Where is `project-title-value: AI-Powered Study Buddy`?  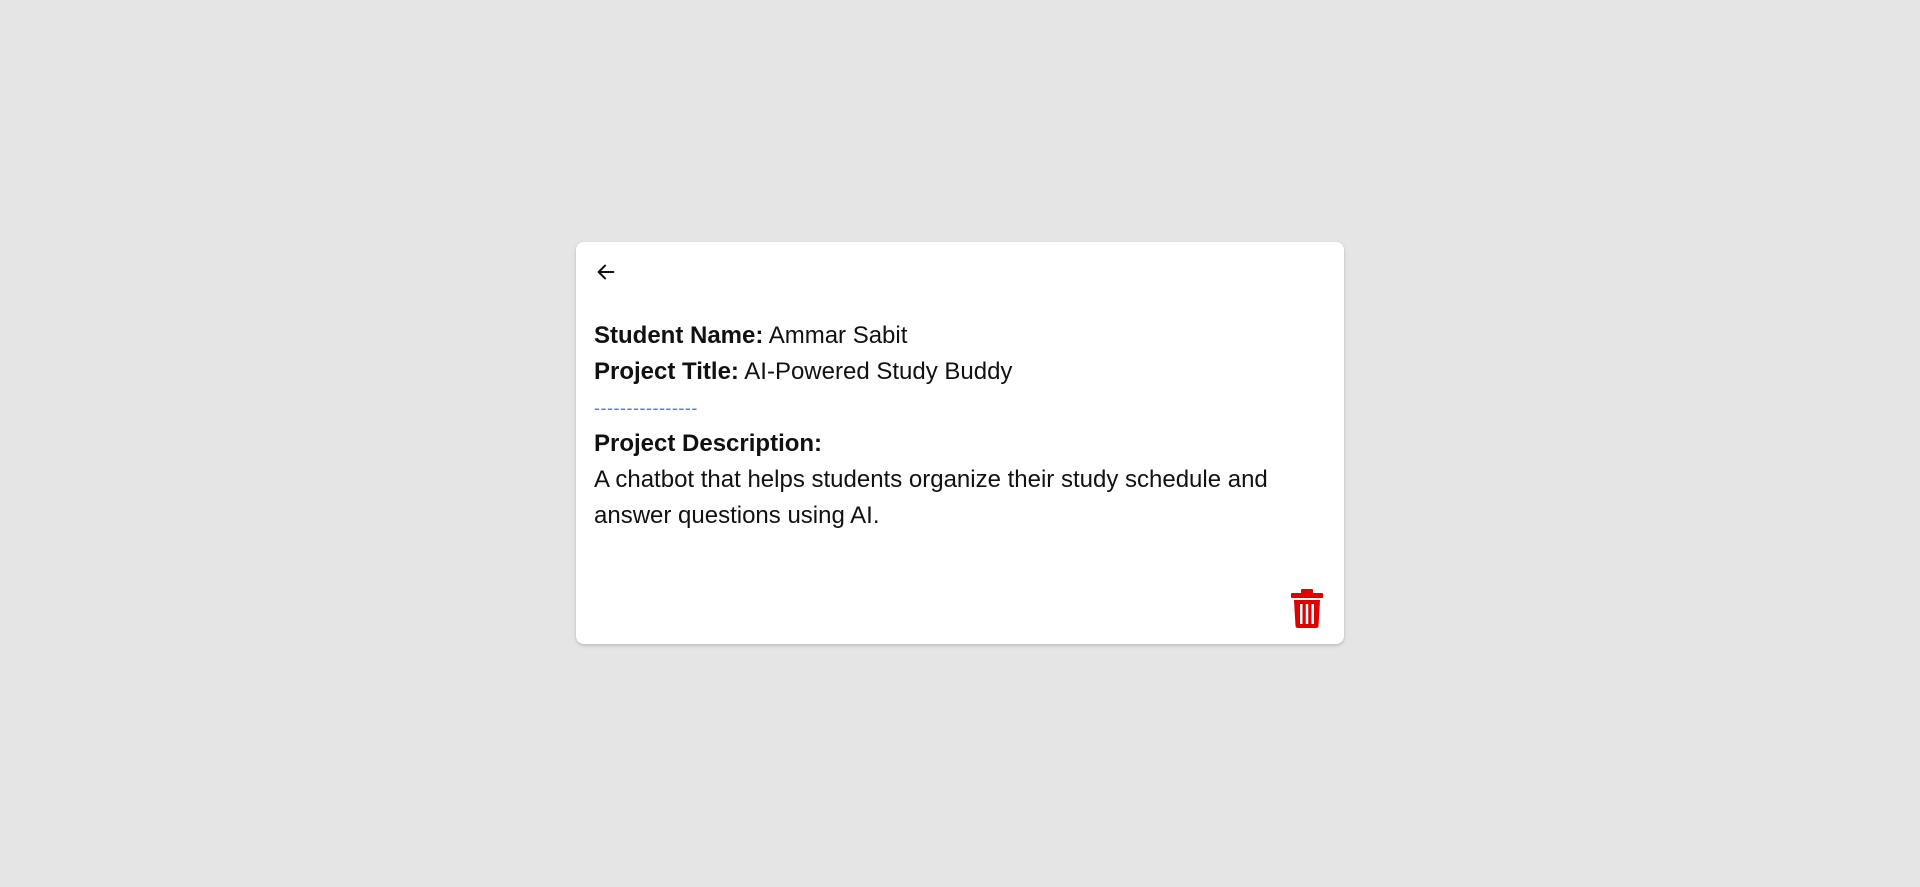 project-title-value: AI-Powered Study Buddy is located at coordinates (878, 371).